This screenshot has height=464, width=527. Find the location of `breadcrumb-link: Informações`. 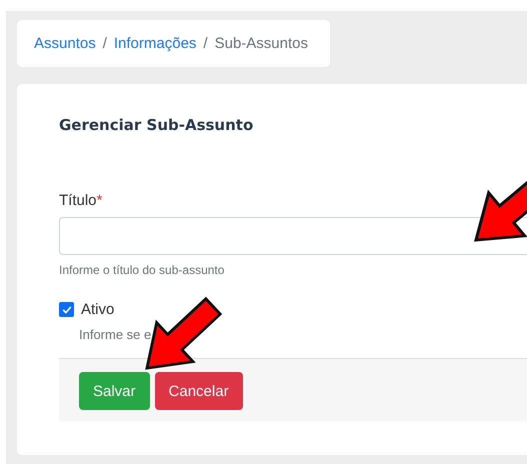

breadcrumb-link: Informações is located at coordinates (155, 43).